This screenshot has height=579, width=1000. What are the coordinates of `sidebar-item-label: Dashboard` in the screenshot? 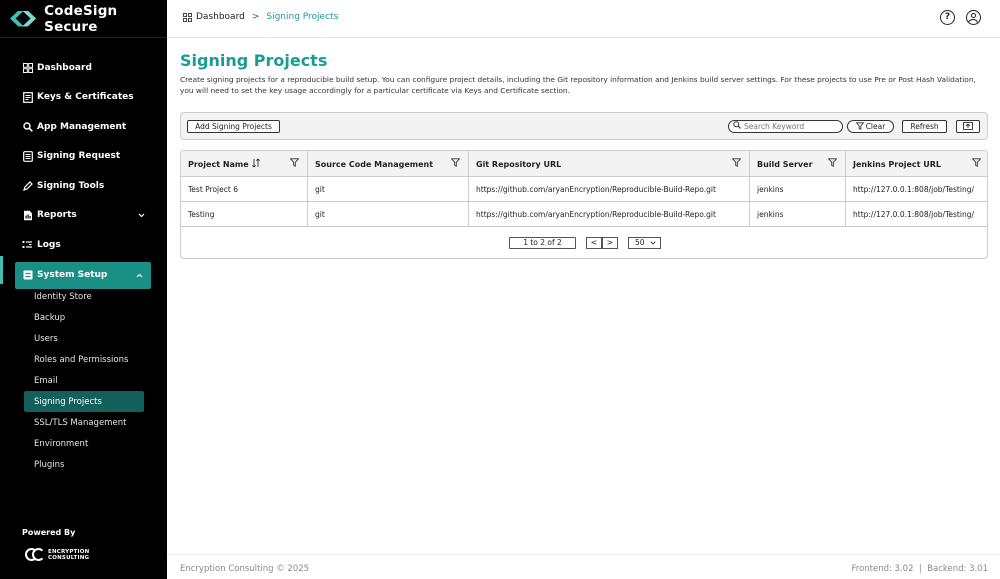 It's located at (64, 67).